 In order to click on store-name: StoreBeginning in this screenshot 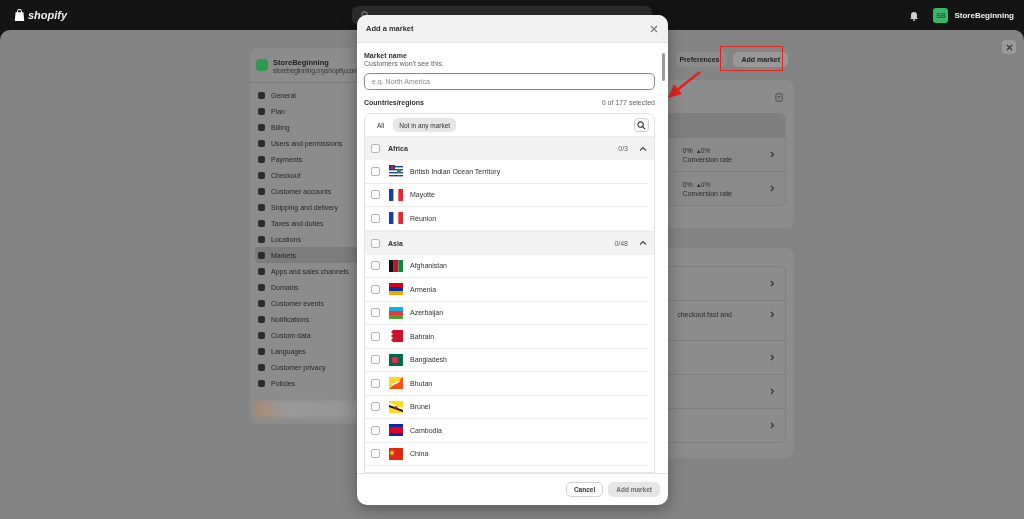, I will do `click(984, 15)`.